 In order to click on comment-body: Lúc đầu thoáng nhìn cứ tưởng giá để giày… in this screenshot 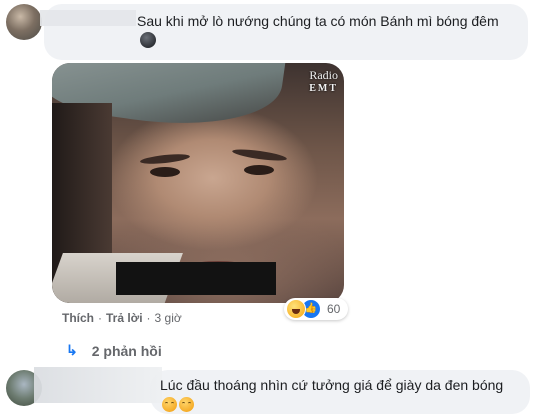, I will do `click(332, 385)`.